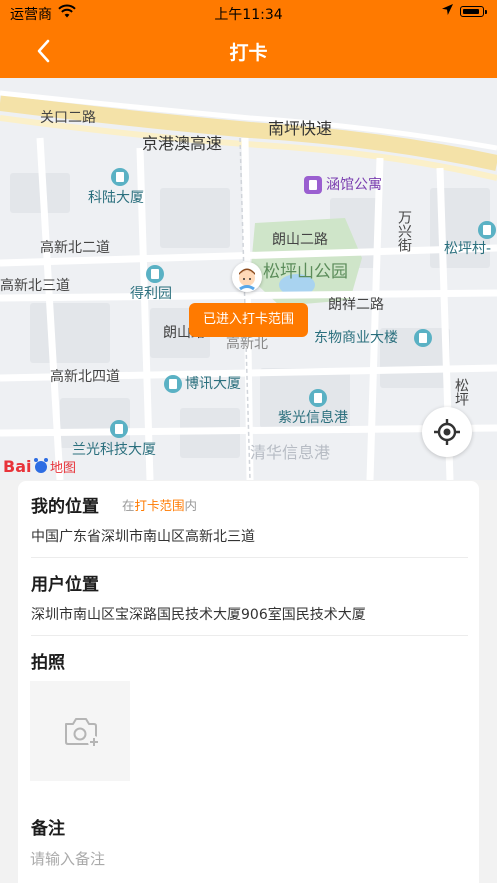 This screenshot has height=883, width=497. Describe the element at coordinates (404, 231) in the screenshot. I see `map-label: 万兴街` at that location.